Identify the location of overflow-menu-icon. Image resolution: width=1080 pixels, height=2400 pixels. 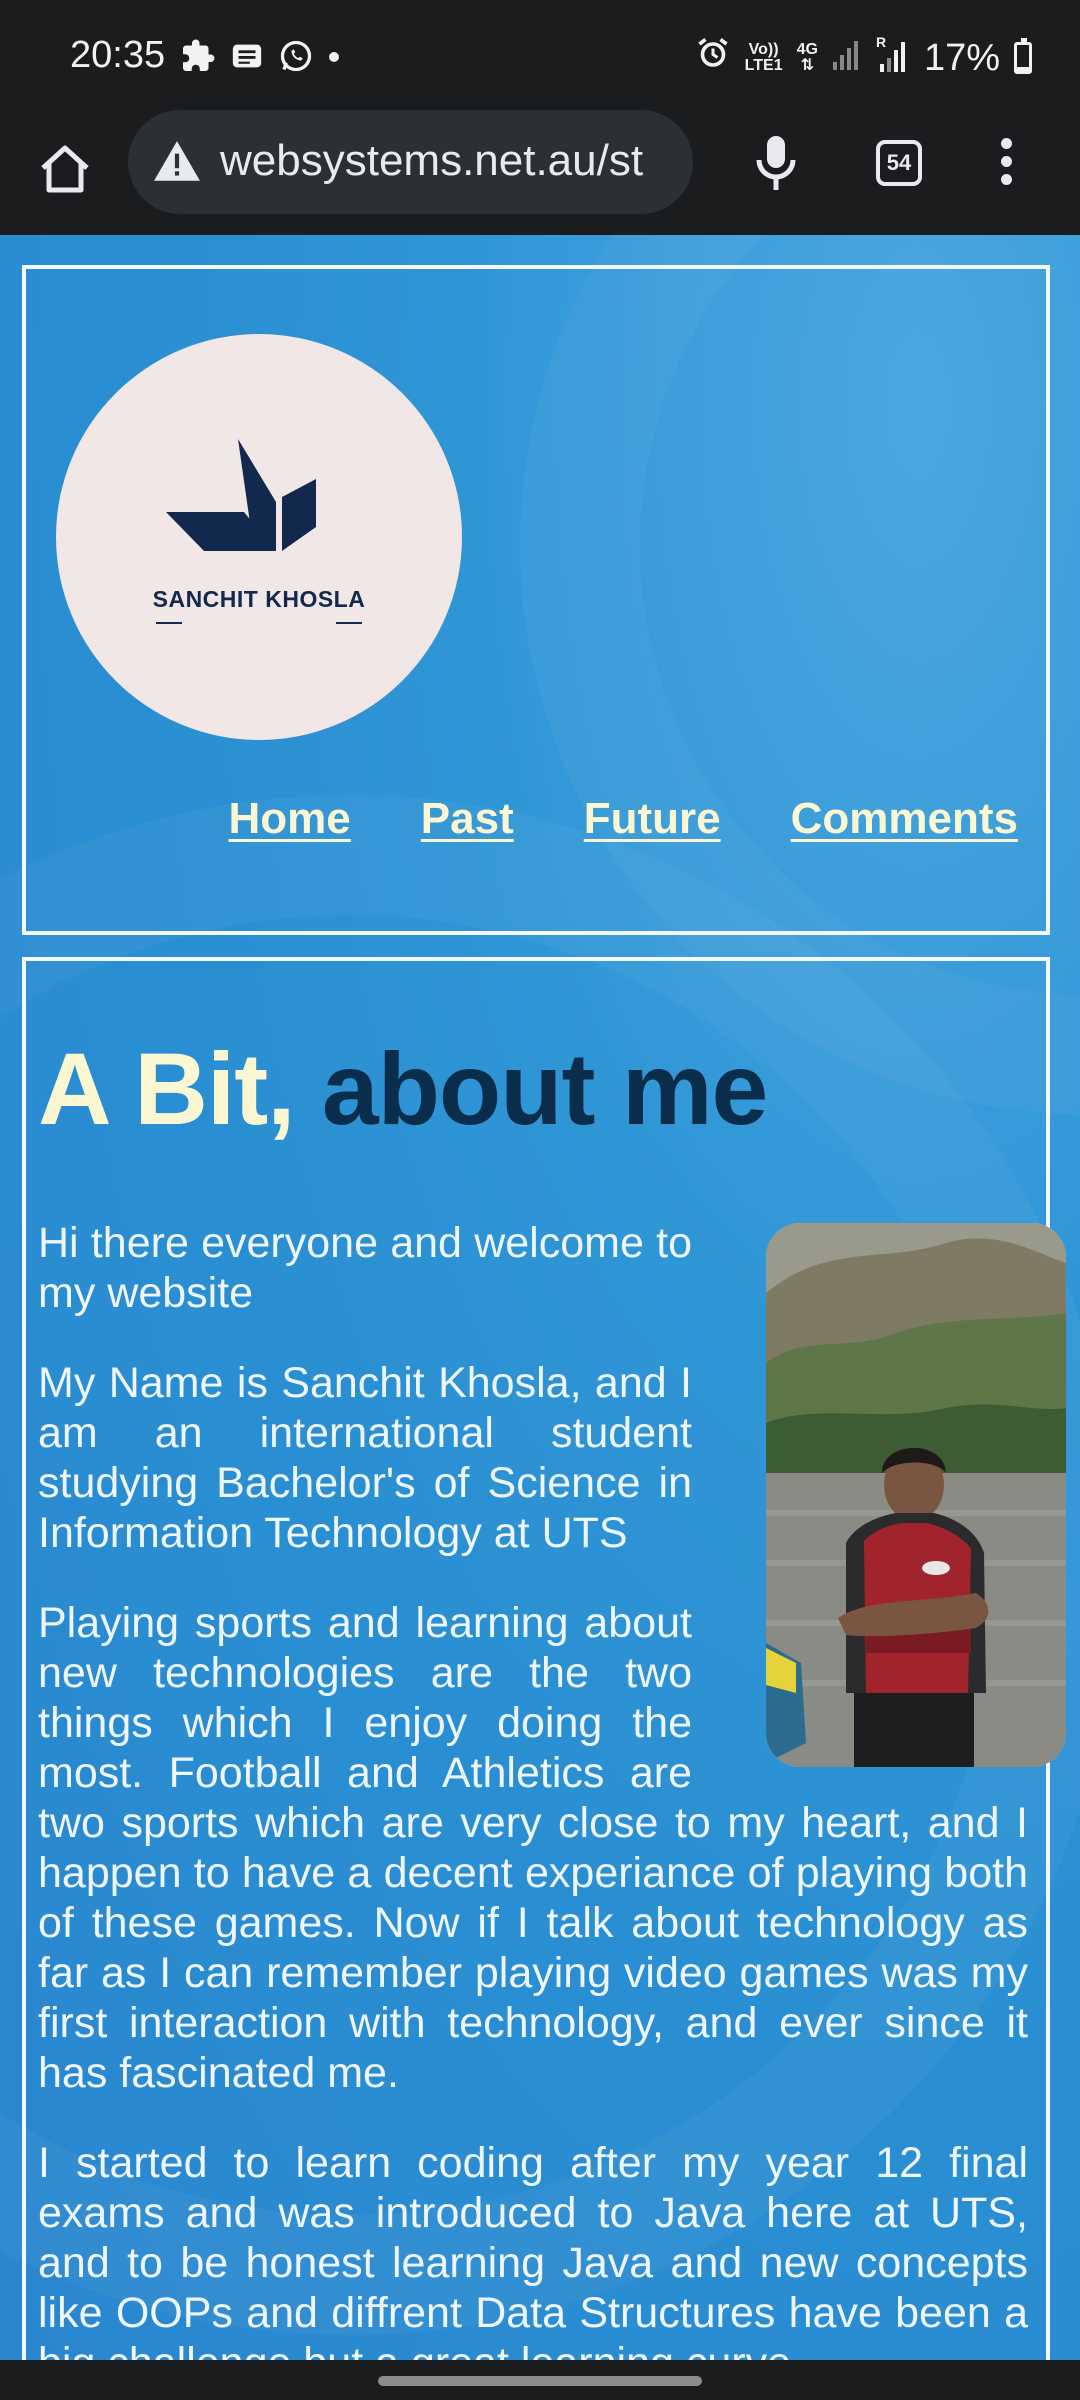
(1006, 164).